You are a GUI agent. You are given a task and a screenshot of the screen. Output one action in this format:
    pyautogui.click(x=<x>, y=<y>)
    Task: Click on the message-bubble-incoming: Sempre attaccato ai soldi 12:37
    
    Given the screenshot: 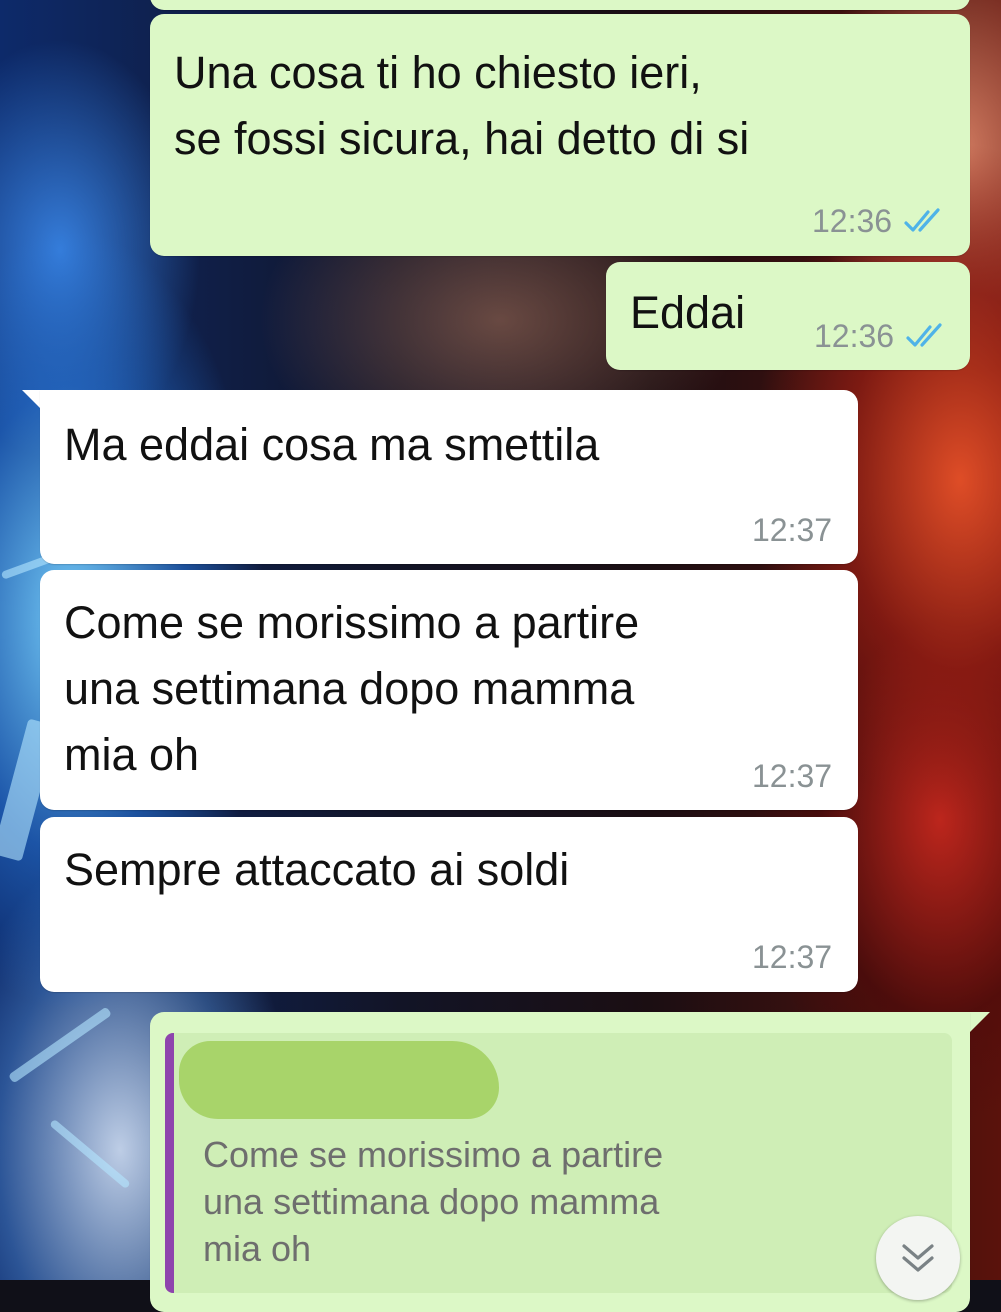 What is the action you would take?
    pyautogui.click(x=449, y=904)
    